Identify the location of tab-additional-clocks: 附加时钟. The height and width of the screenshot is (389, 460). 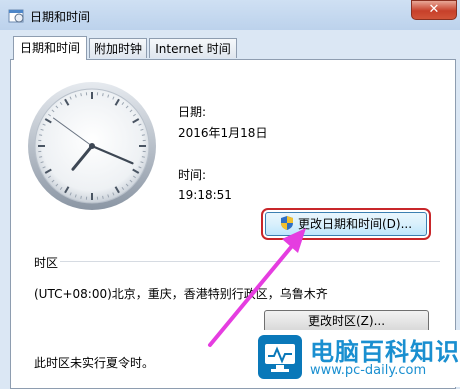
(118, 48).